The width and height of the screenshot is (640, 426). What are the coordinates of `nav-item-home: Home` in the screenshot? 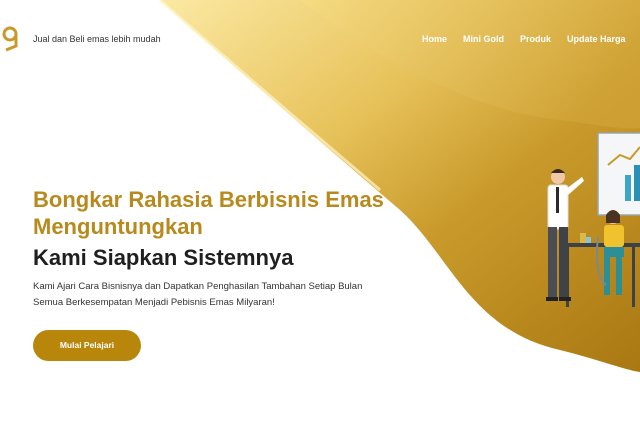 It's located at (434, 39).